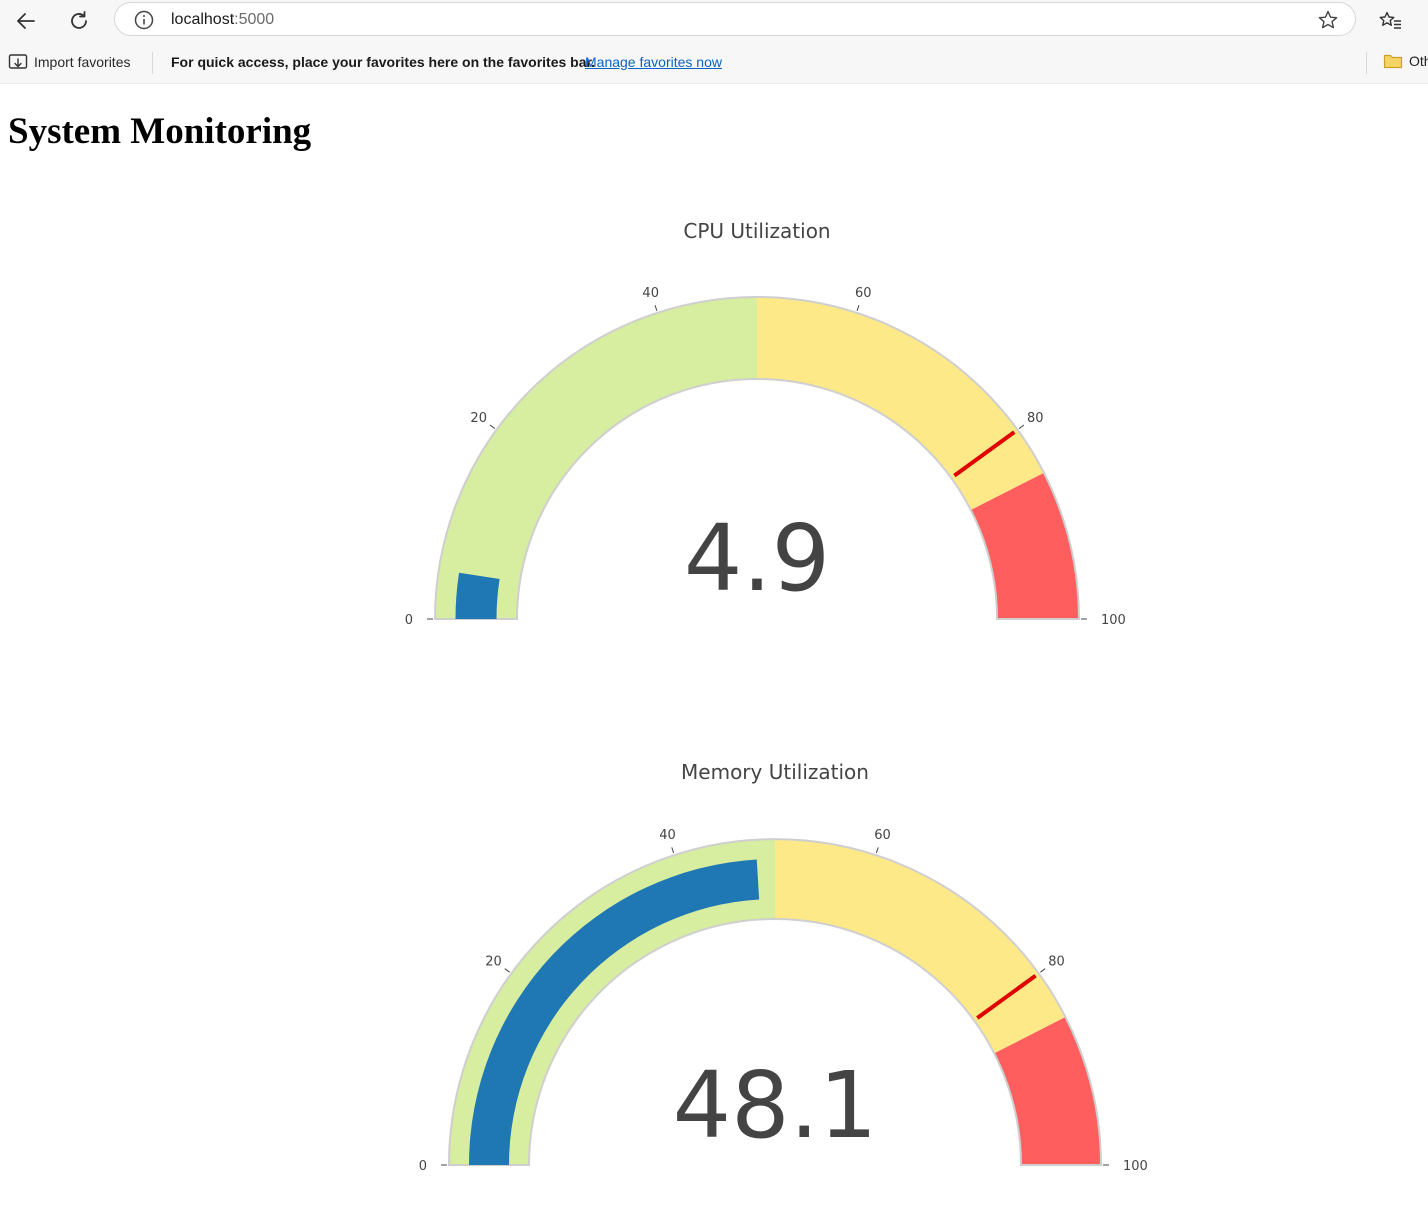  I want to click on gauge-title: CPU Utilization, so click(756, 231).